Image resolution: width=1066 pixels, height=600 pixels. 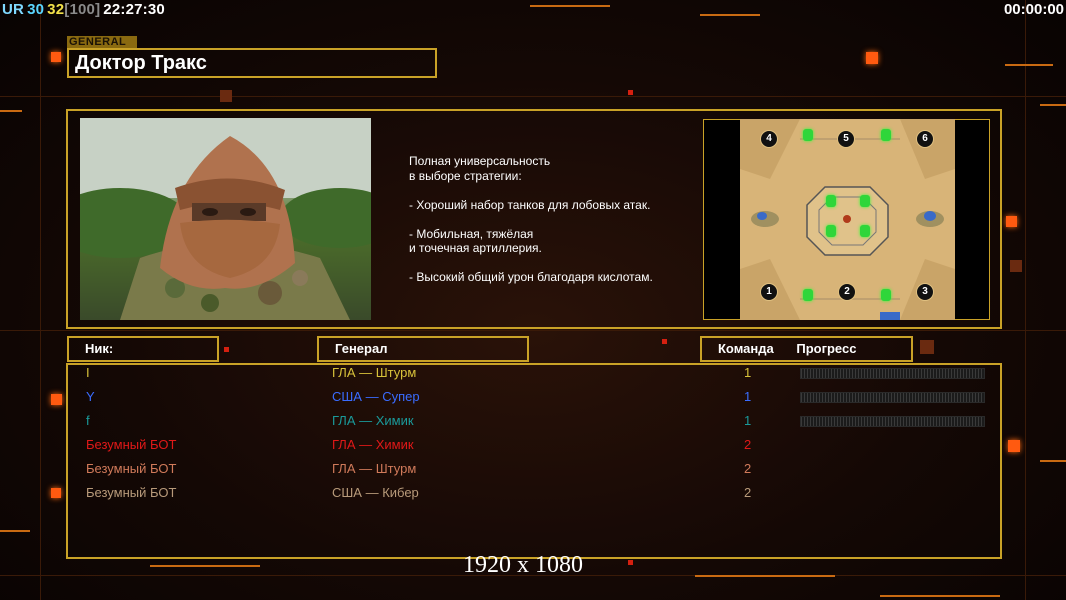 I want to click on resolution-watermark: 1920 x 1080, so click(x=523, y=565).